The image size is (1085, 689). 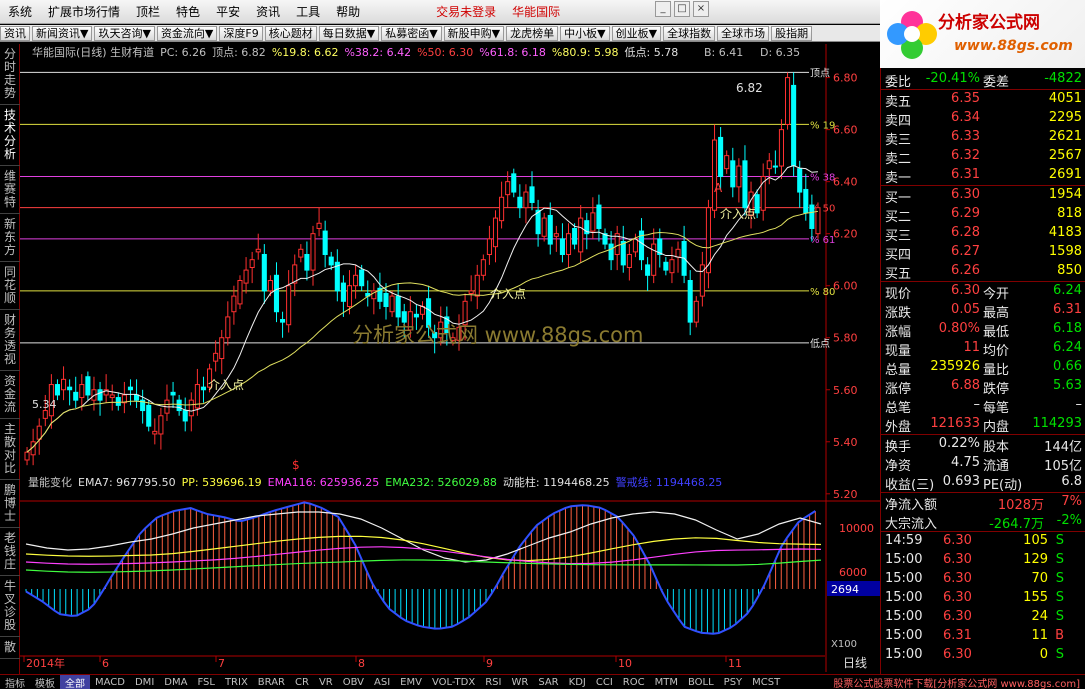 What do you see at coordinates (1016, 524) in the screenshot?
I see `flow-value: -264.7万` at bounding box center [1016, 524].